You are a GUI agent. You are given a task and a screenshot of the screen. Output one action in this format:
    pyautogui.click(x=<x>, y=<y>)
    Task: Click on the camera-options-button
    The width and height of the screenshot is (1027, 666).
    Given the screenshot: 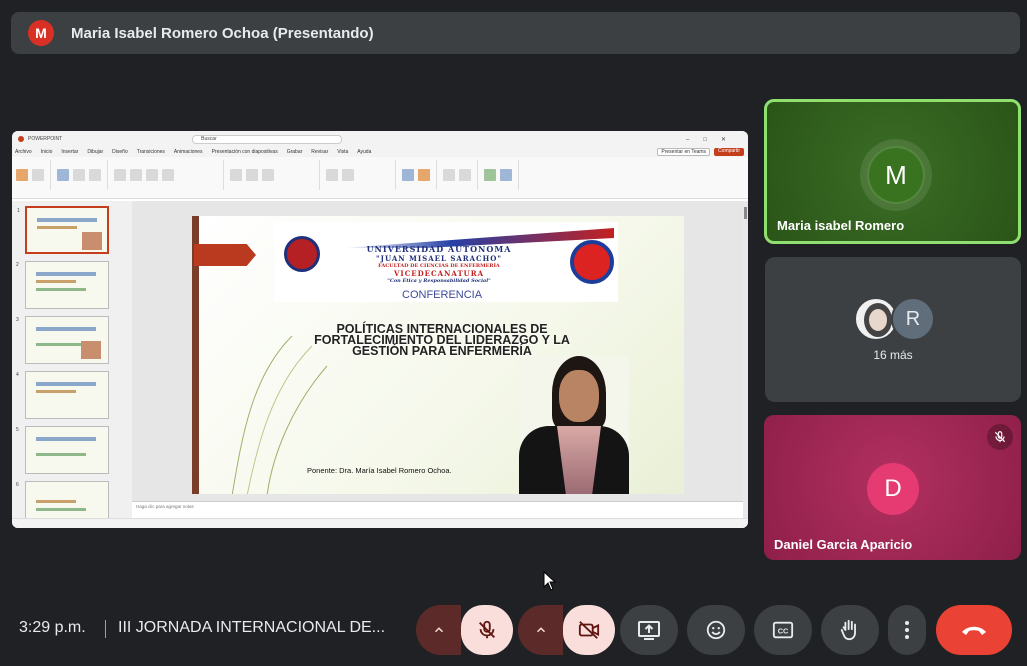 What is the action you would take?
    pyautogui.click(x=540, y=630)
    